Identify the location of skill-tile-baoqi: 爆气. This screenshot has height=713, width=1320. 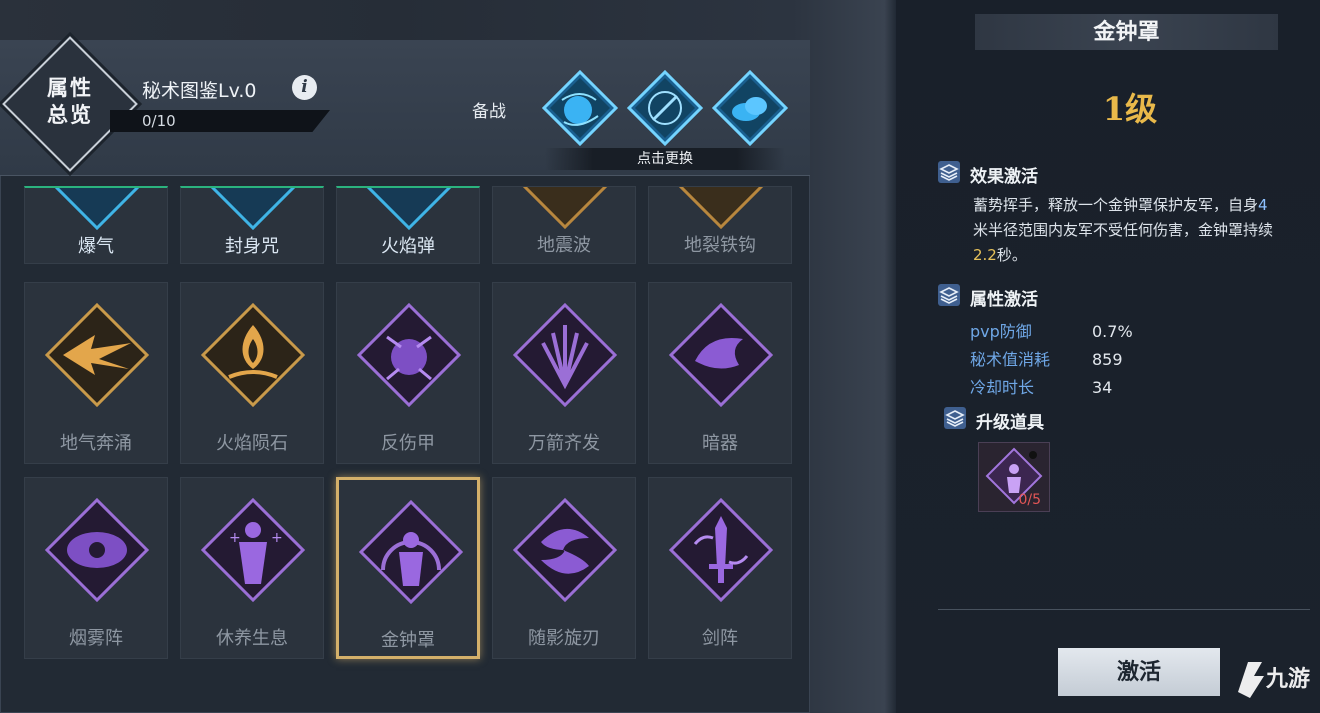
(96, 225).